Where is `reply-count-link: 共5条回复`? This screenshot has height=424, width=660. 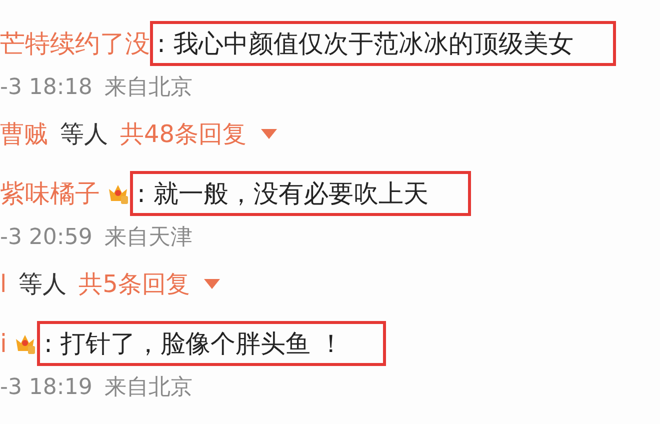 reply-count-link: 共5条回复 is located at coordinates (134, 284).